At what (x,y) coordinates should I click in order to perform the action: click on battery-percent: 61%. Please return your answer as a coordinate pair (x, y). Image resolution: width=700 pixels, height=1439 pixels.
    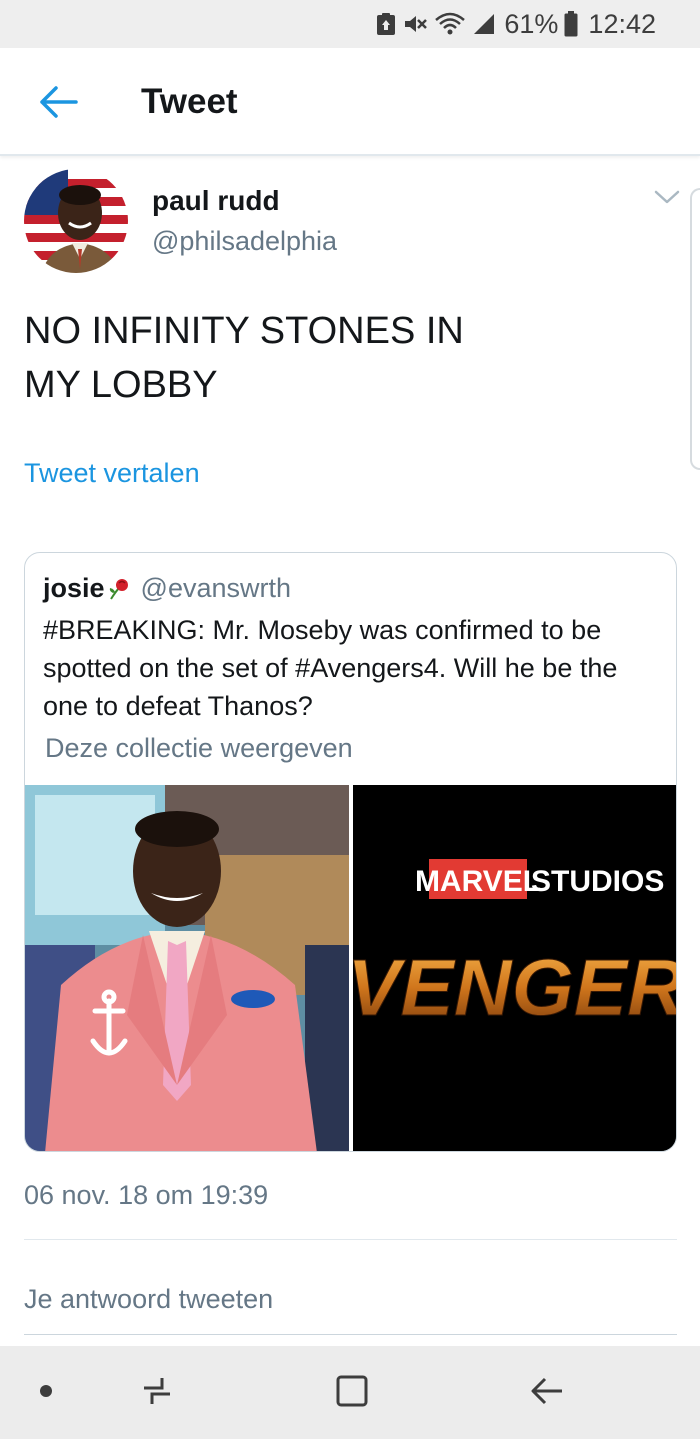
    Looking at the image, I should click on (531, 23).